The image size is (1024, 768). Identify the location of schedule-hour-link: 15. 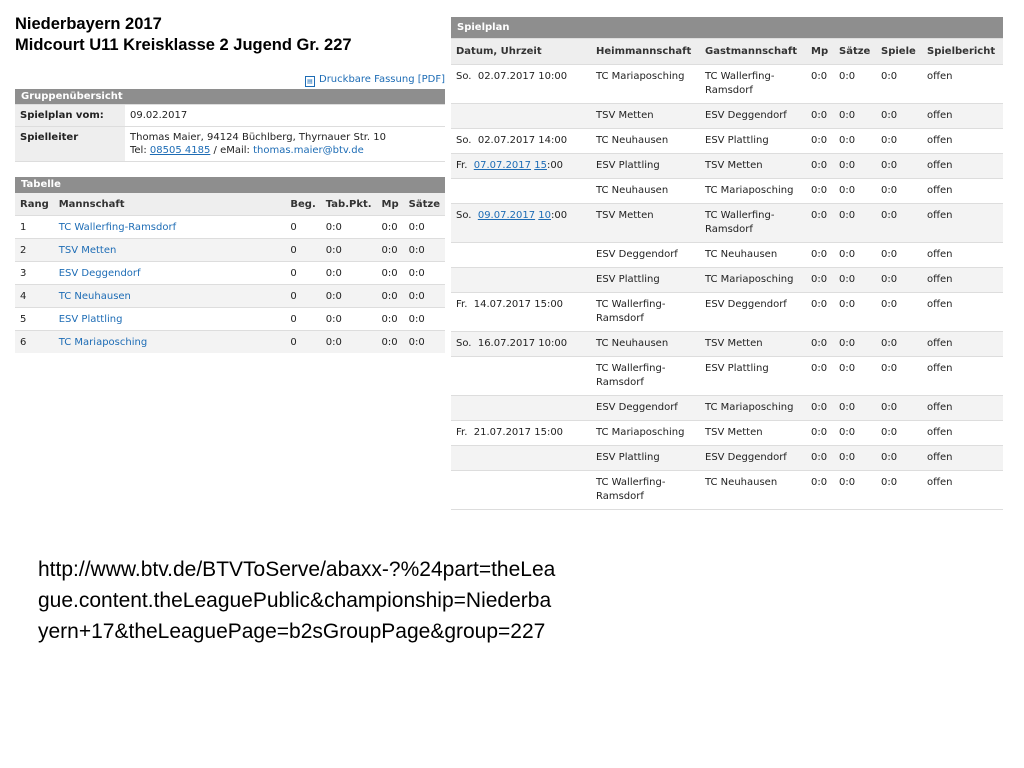
(540, 165).